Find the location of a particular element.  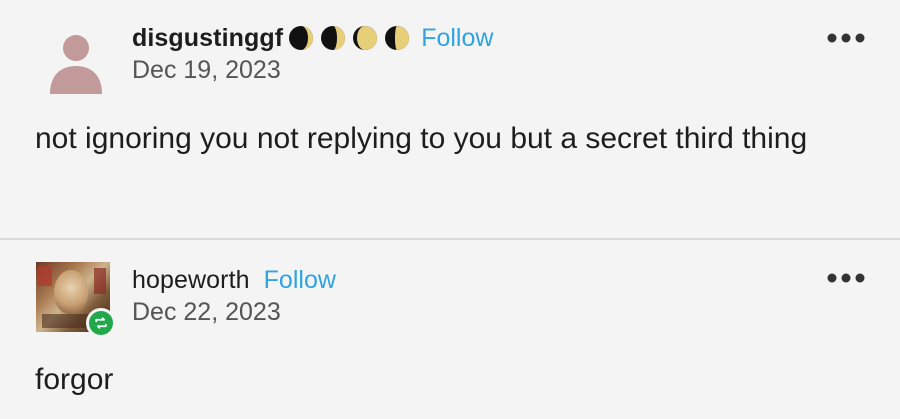

post1-username: disgustinggf is located at coordinates (207, 38).